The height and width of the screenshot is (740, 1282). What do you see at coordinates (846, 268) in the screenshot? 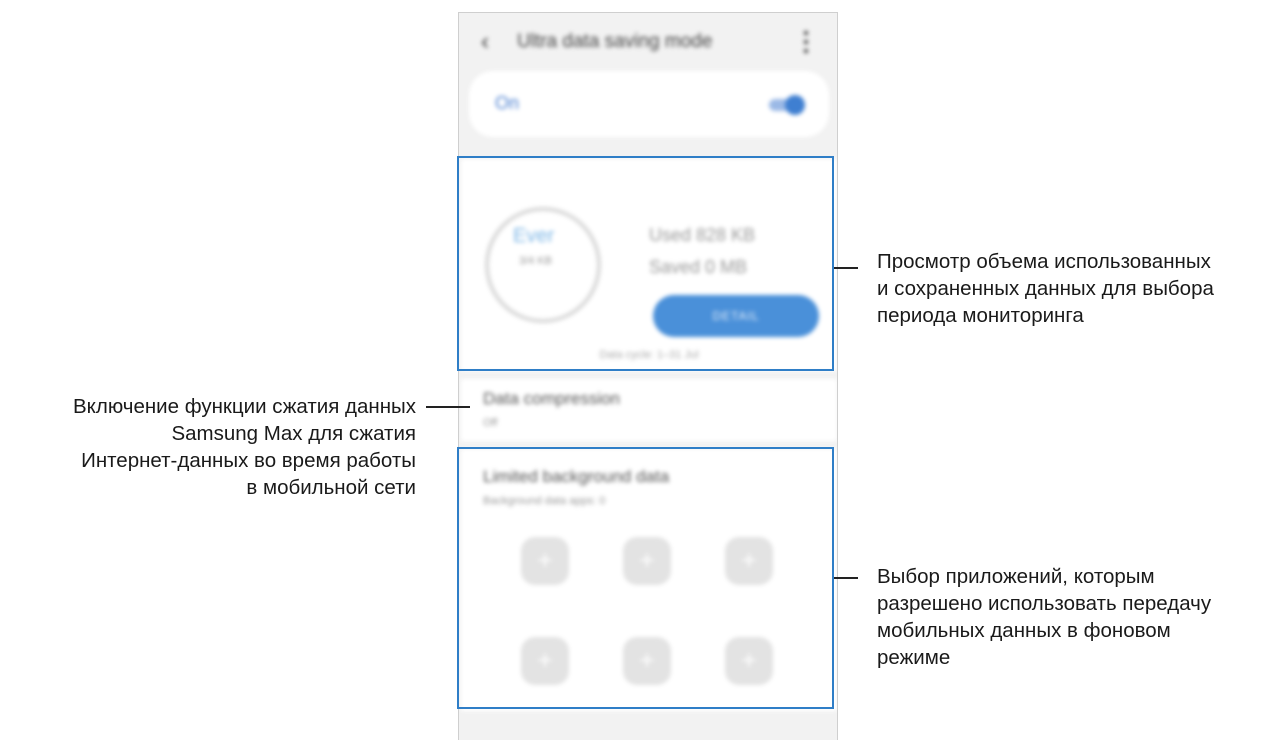
I see `usage-leader-line` at bounding box center [846, 268].